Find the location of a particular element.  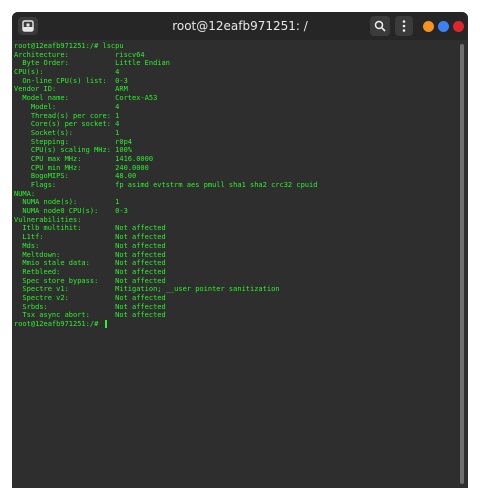

prompt-line: root@12eafb971251:/# is located at coordinates (234, 324).